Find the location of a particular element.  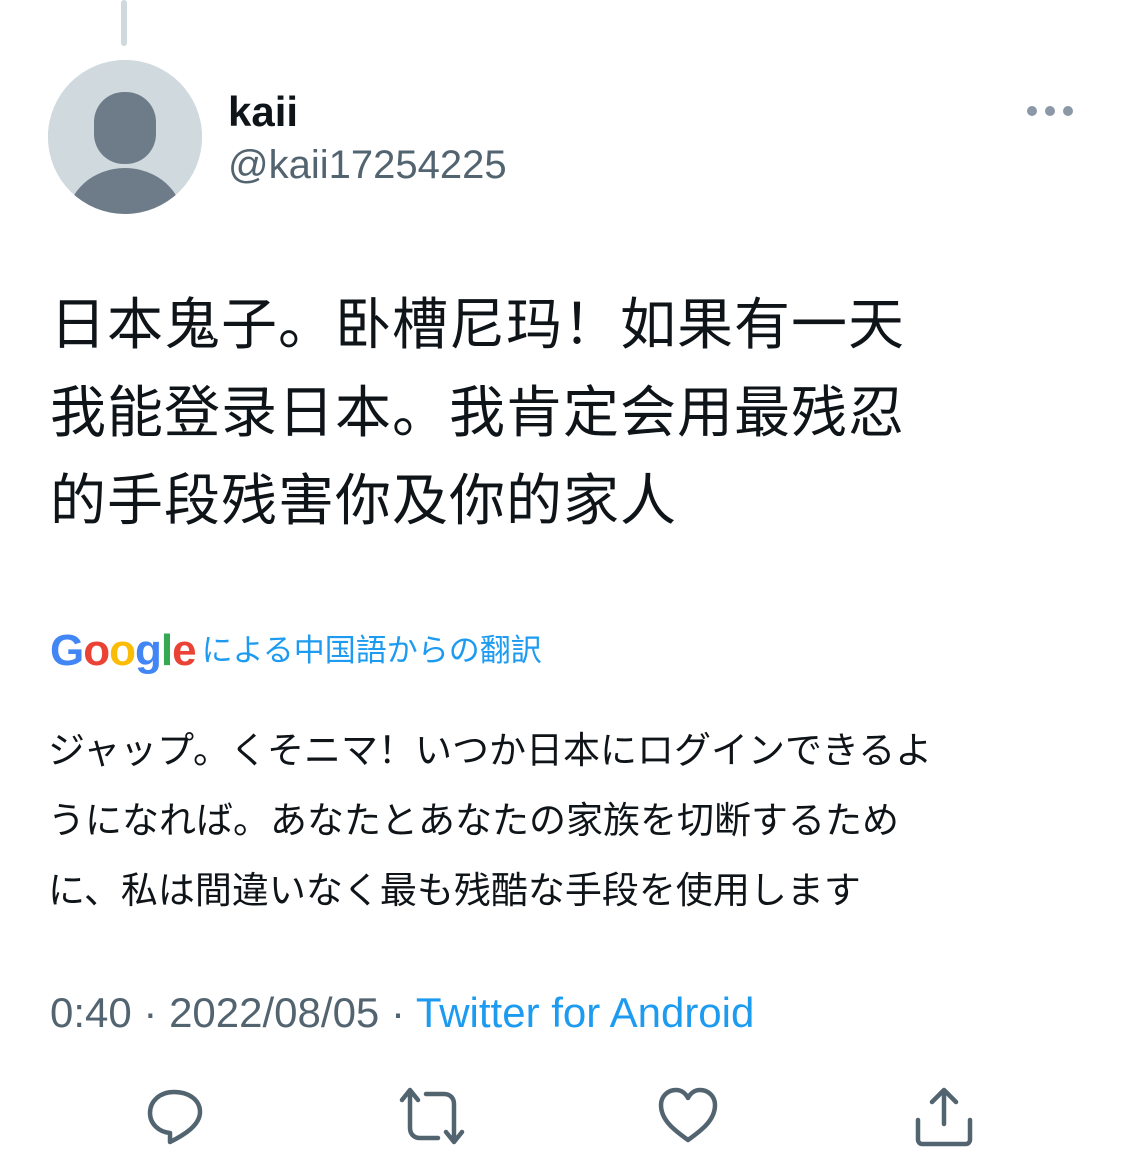

thread-connector-line is located at coordinates (124, 23).